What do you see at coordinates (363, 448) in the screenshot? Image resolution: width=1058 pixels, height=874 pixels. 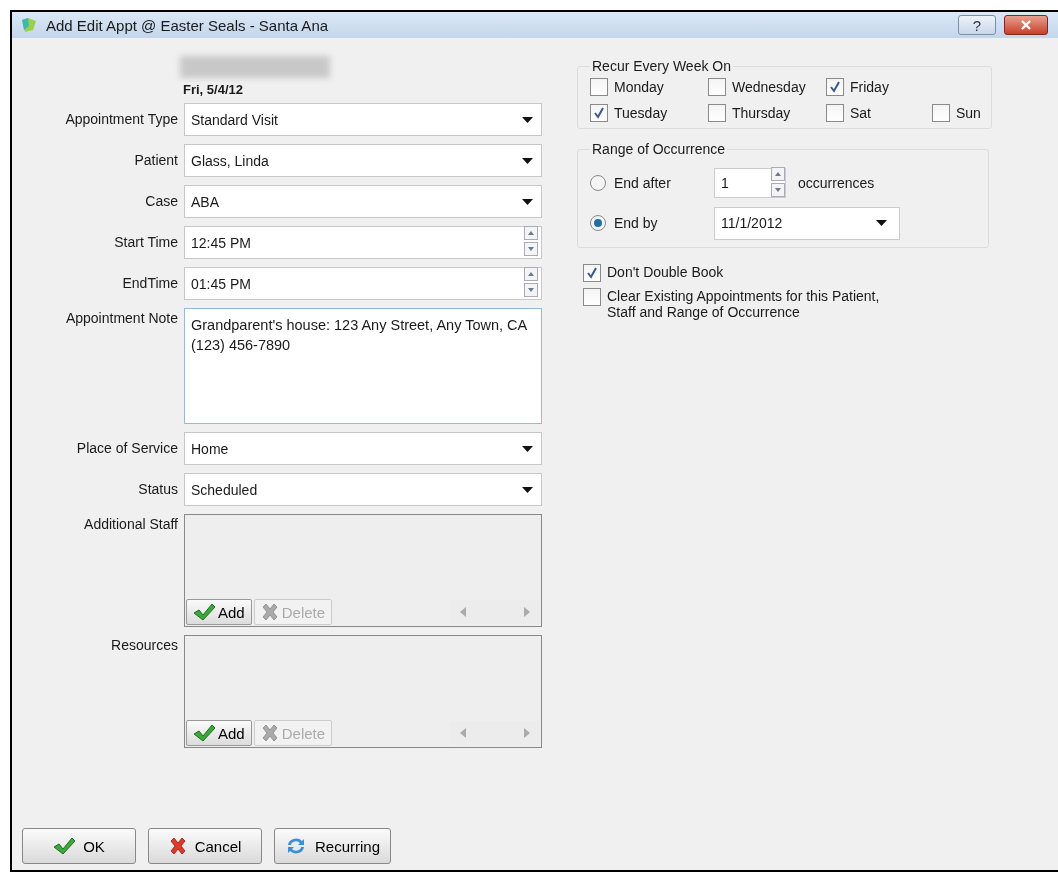 I see `dropdown-field: Home` at bounding box center [363, 448].